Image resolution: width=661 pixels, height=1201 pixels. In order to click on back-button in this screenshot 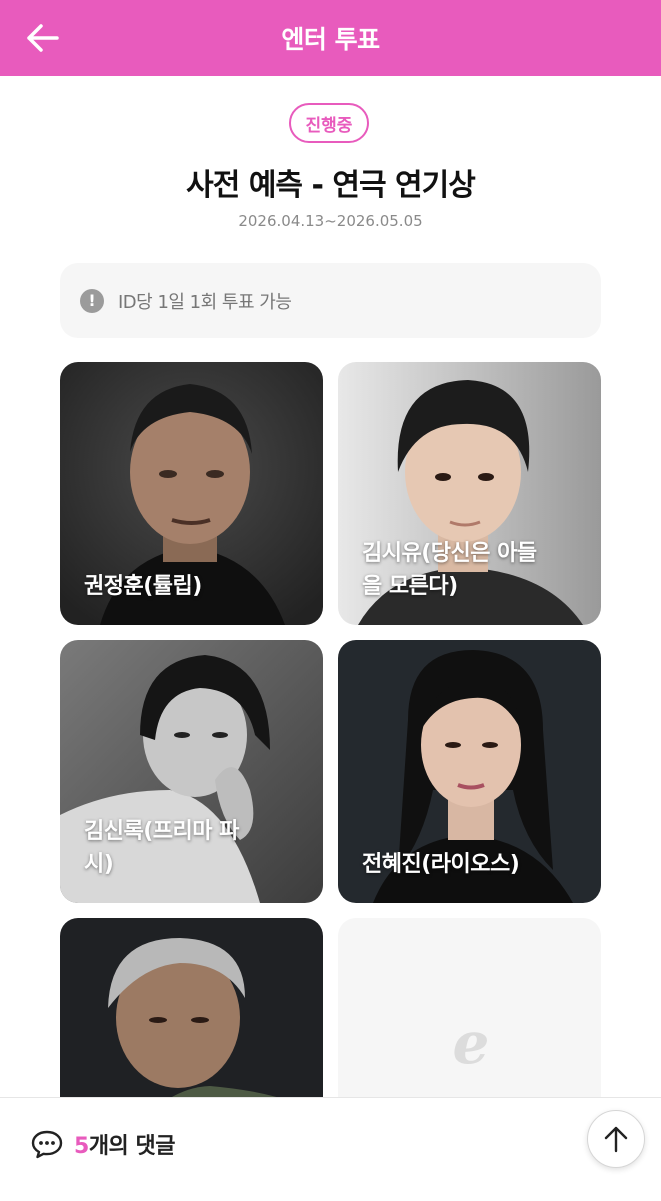, I will do `click(42, 38)`.